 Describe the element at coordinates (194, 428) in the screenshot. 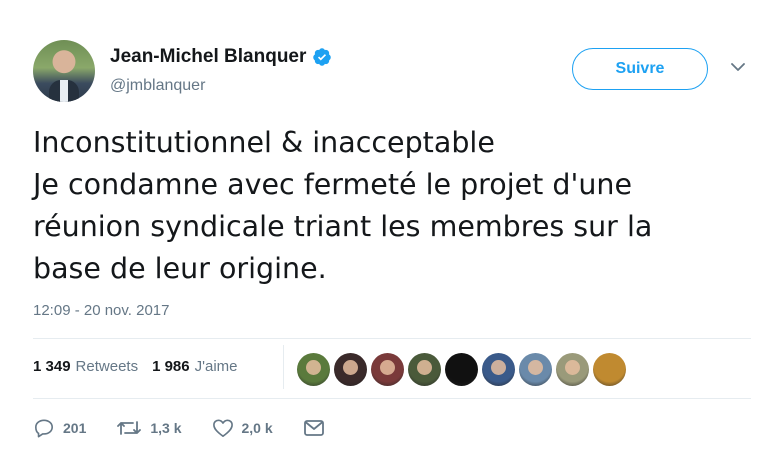

I see `tweet-actions: 201 1,3 k 2,0 k` at that location.